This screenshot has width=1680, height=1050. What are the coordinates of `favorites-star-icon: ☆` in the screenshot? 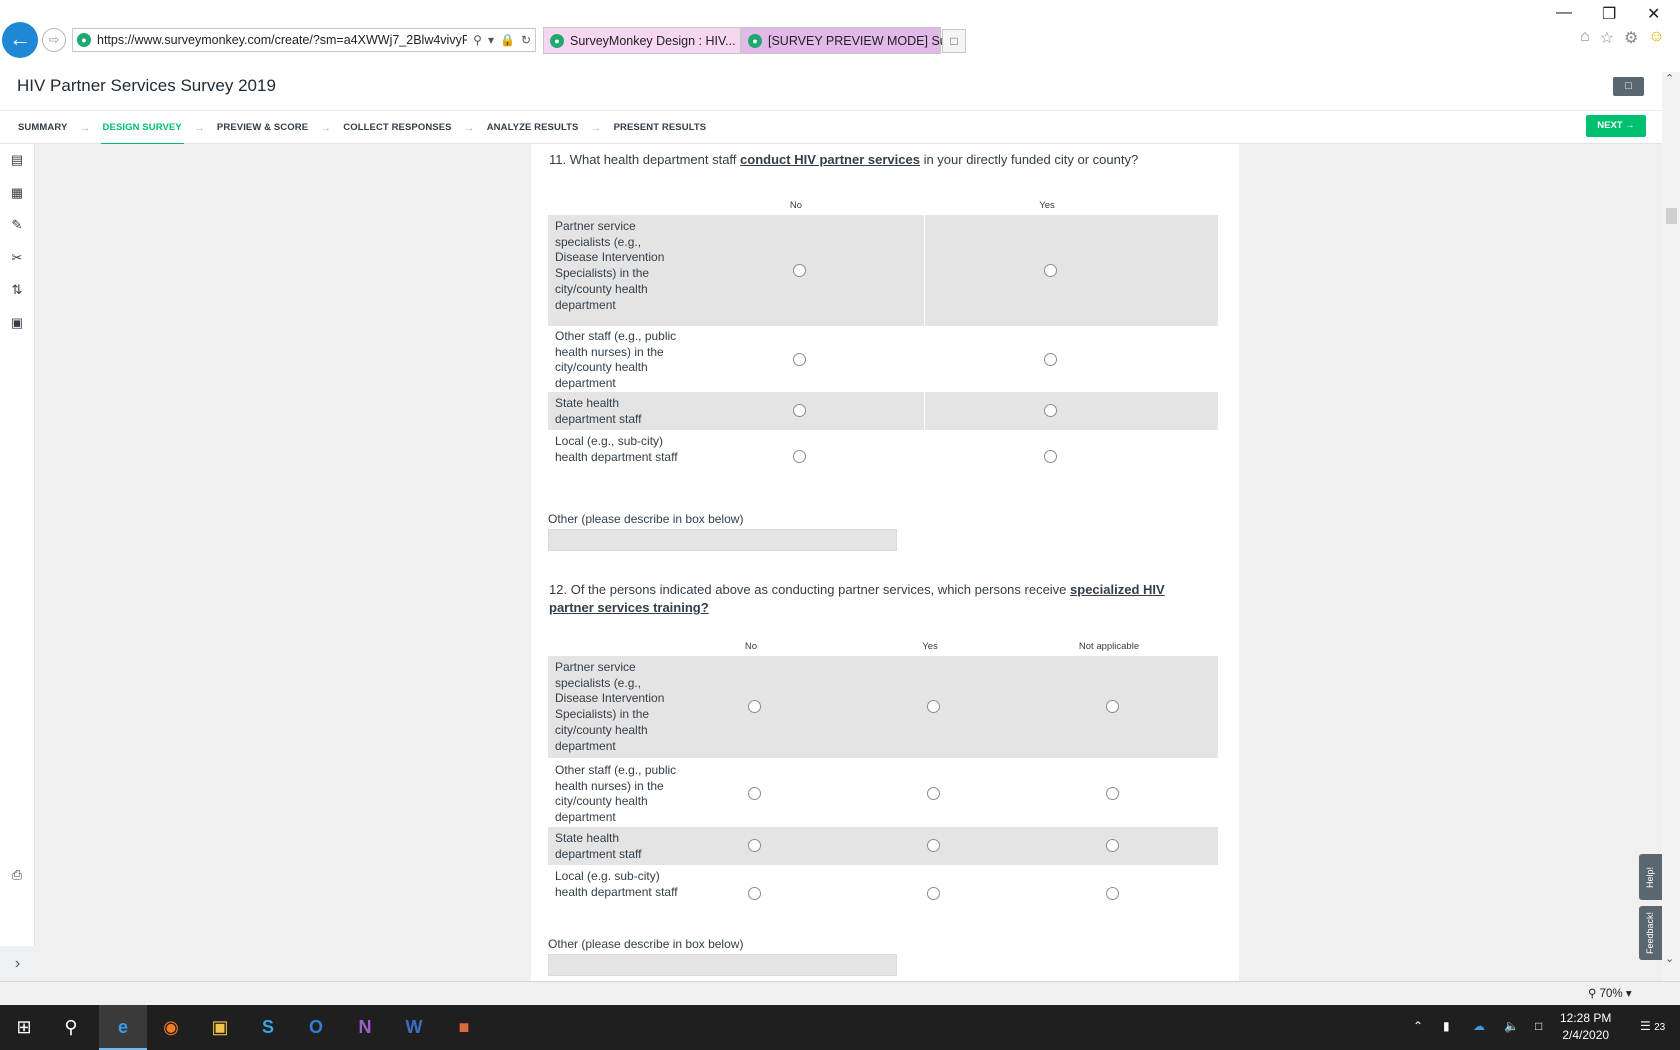 It's located at (1607, 38).